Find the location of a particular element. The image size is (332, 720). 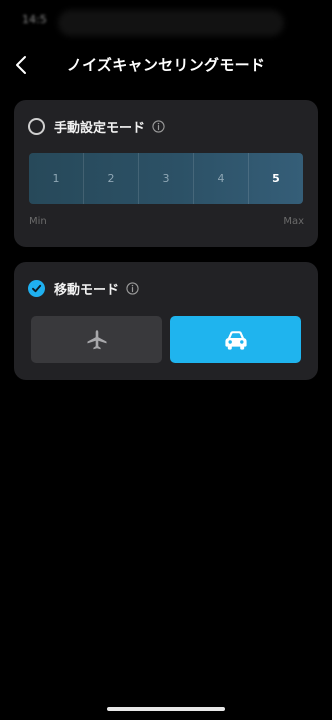

nav-bar: ノイズキャンセリングモード is located at coordinates (166, 65).